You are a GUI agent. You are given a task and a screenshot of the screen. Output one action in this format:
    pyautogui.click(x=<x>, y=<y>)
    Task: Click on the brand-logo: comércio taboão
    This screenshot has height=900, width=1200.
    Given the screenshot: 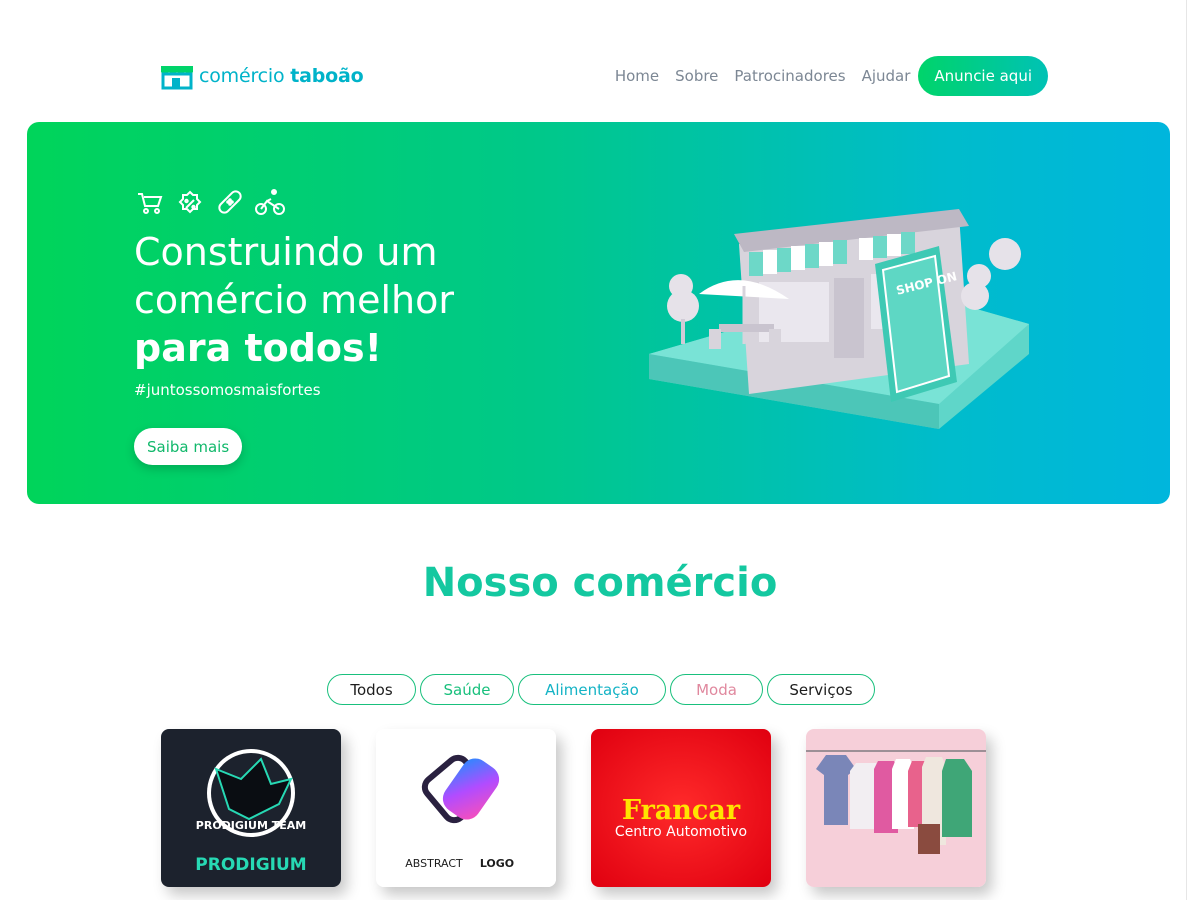 What is the action you would take?
    pyautogui.click(x=260, y=76)
    